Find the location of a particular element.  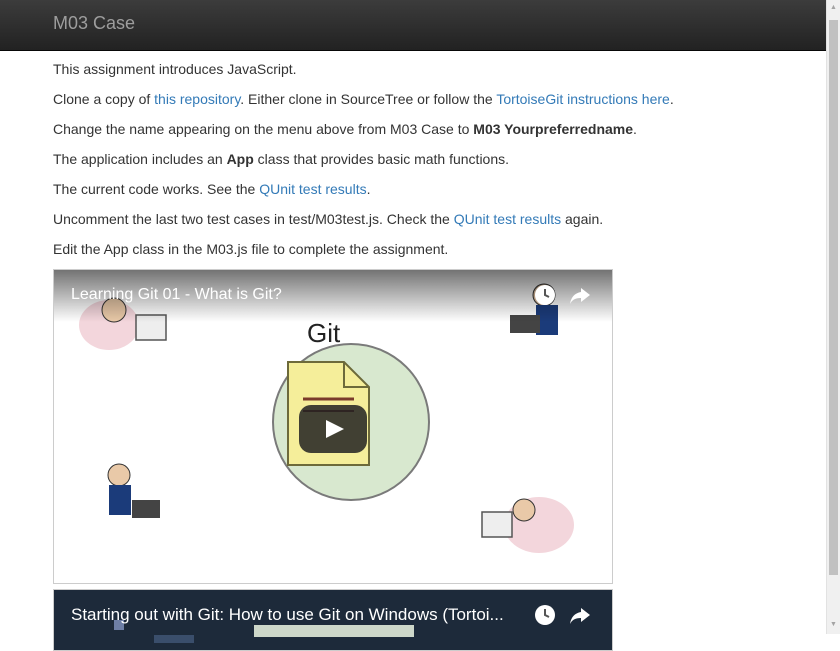

navbar-brand: M03 Case is located at coordinates (94, 23).